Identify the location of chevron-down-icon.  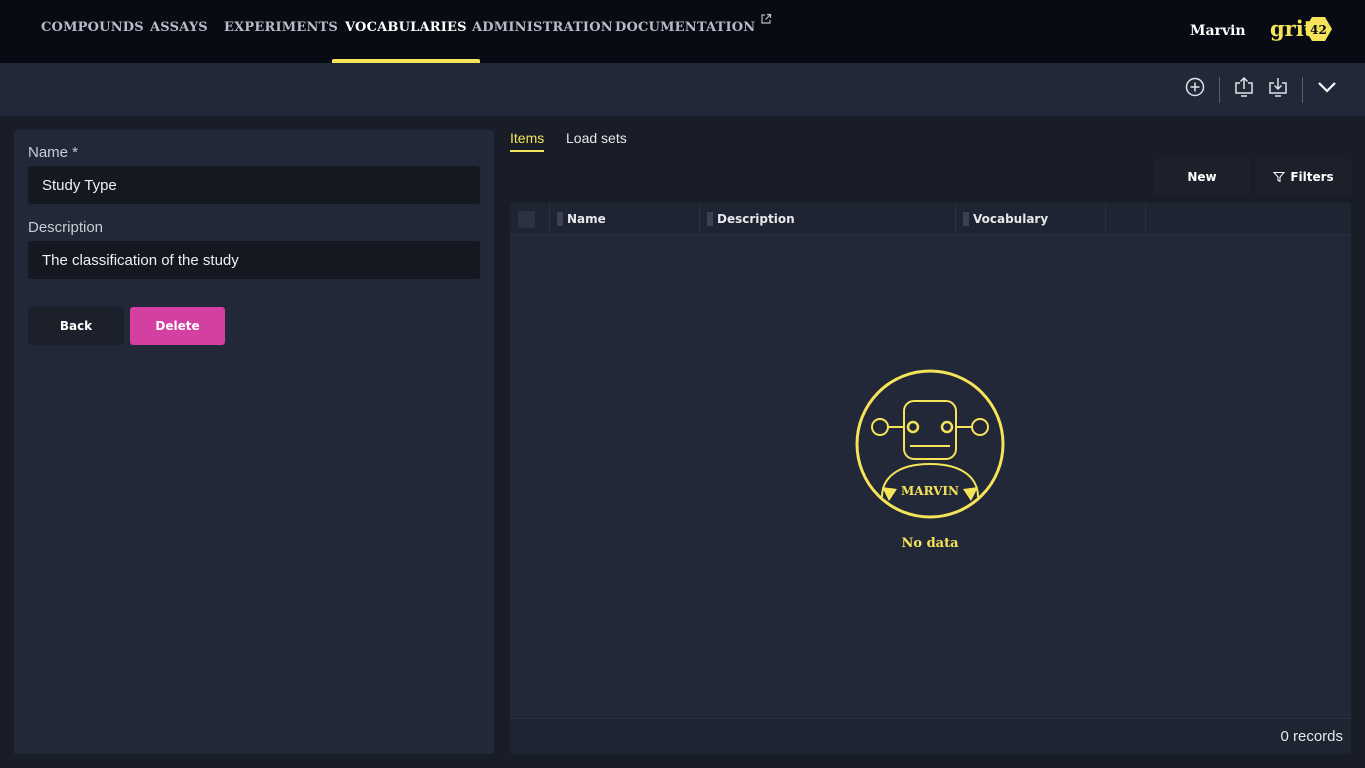
(1327, 87).